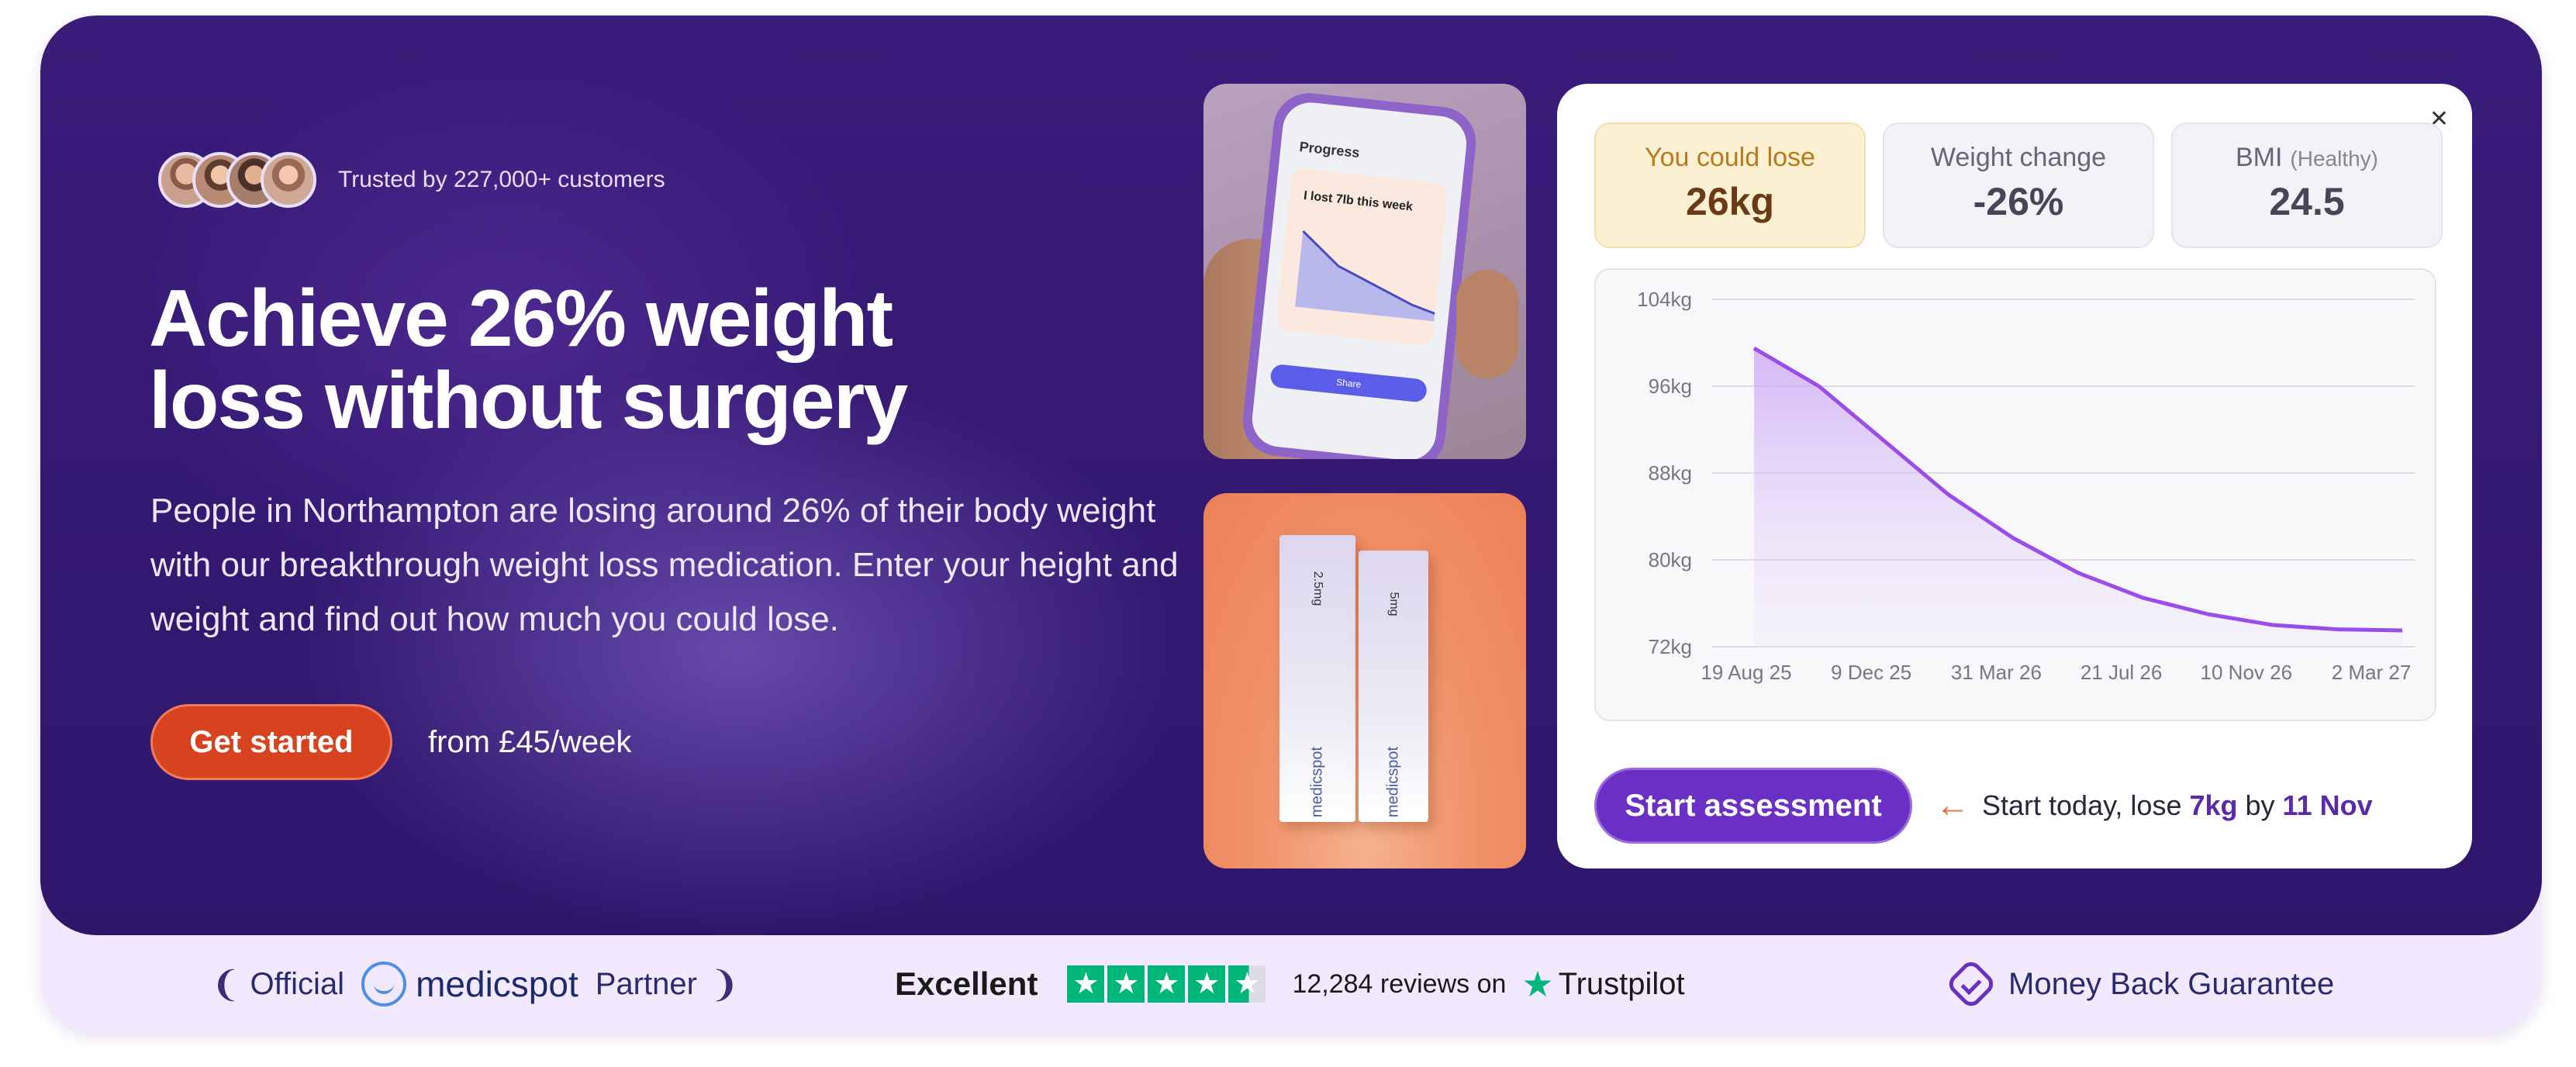 This screenshot has width=2576, height=1067. What do you see at coordinates (2171, 983) in the screenshot?
I see `guarantee-text: Money Back Guarantee` at bounding box center [2171, 983].